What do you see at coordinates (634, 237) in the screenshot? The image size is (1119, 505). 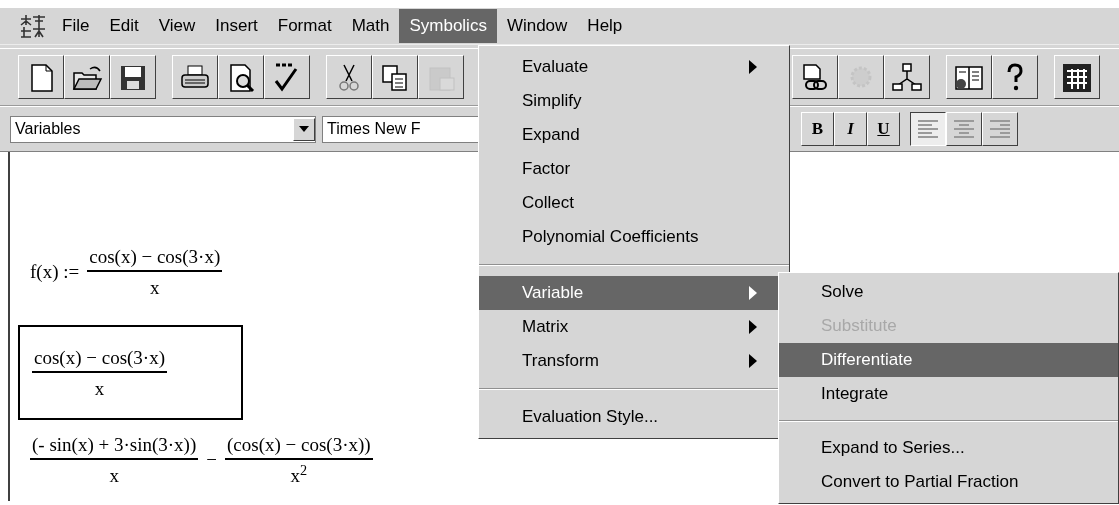 I see `menu-item: Polynomial Coefficients` at bounding box center [634, 237].